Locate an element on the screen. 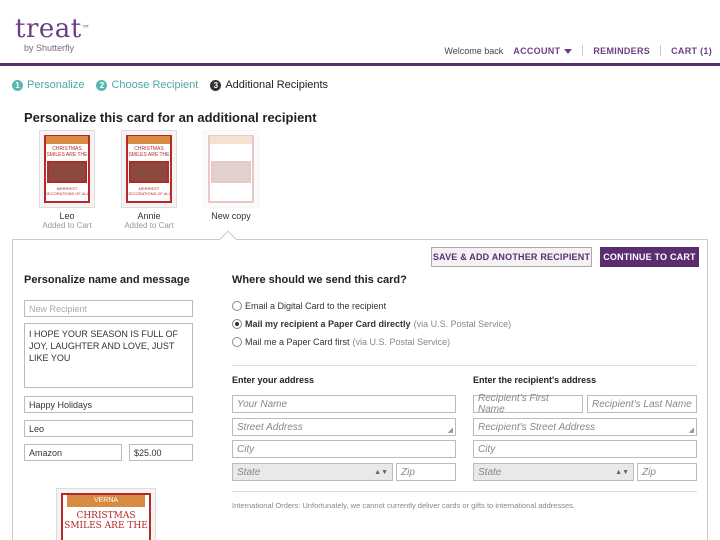 The height and width of the screenshot is (540, 720). your-zip-input: Zip is located at coordinates (426, 472).